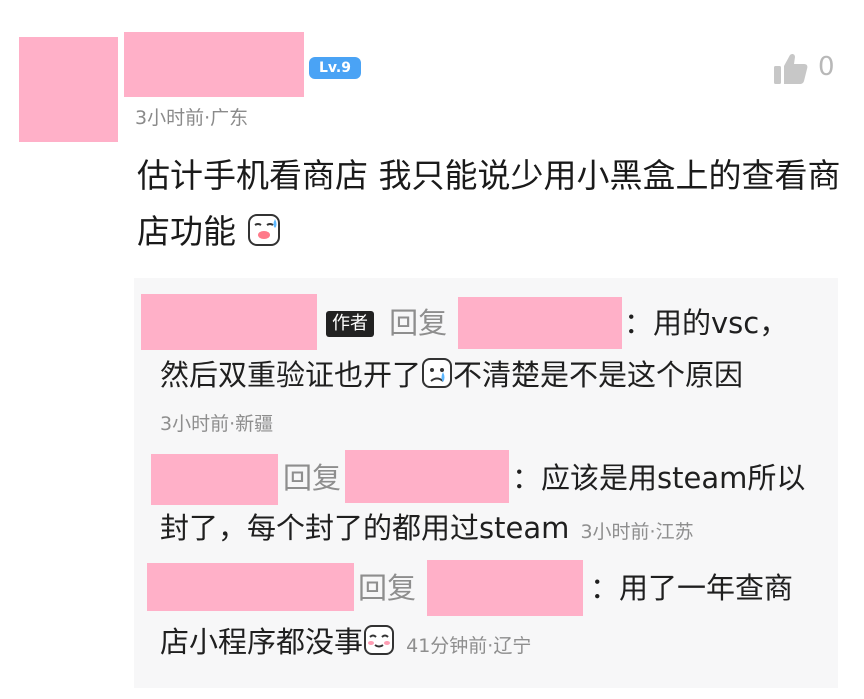 This screenshot has width=864, height=699. Describe the element at coordinates (68, 89) in the screenshot. I see `avatar` at that location.